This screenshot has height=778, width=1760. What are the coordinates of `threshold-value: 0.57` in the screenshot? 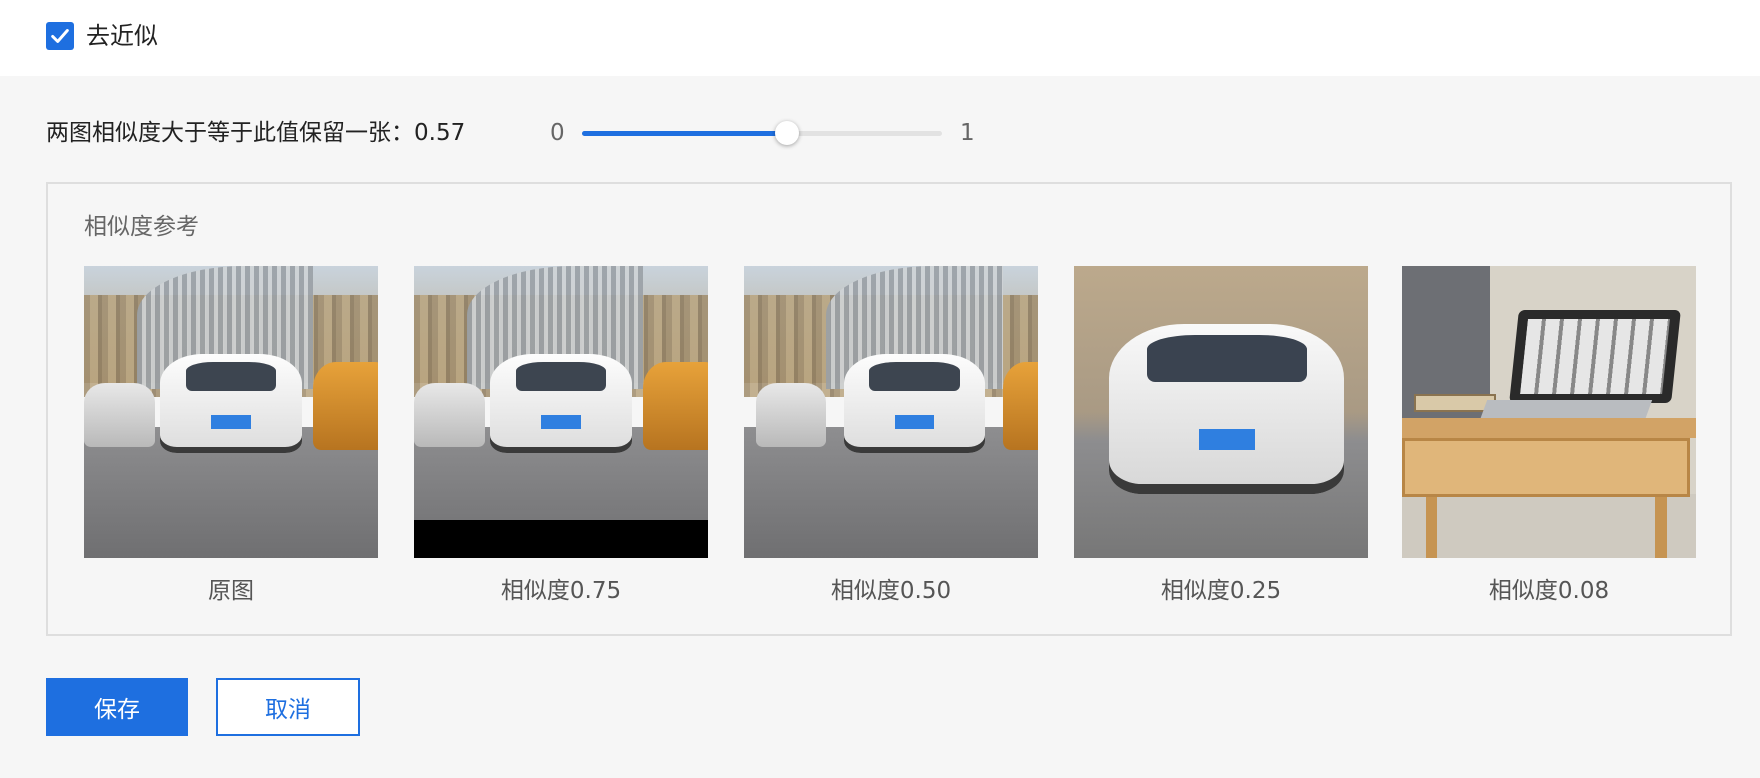 It's located at (440, 133).